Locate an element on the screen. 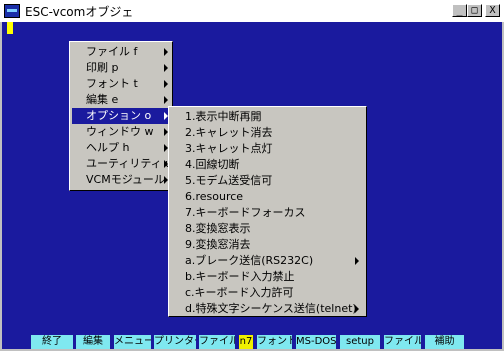  menu-item-label: フォント t is located at coordinates (112, 83).